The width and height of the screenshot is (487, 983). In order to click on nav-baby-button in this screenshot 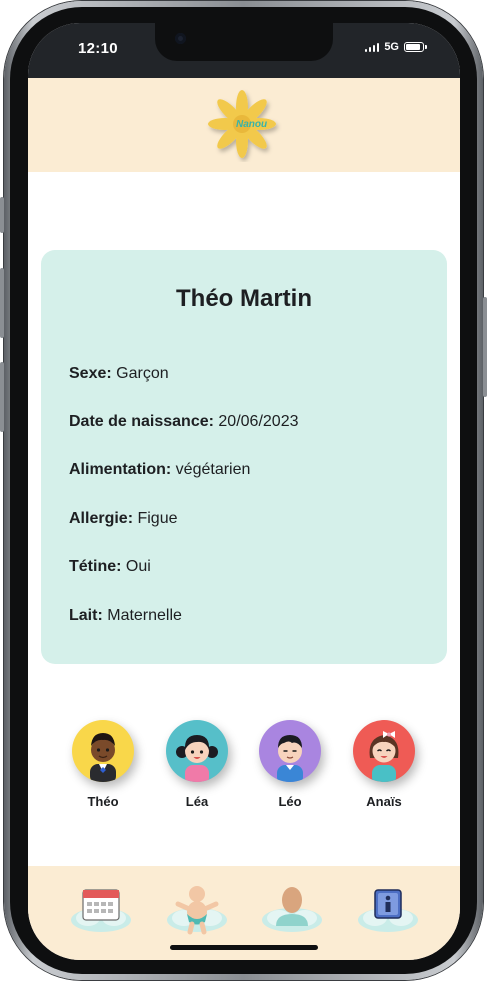, I will do `click(197, 910)`.